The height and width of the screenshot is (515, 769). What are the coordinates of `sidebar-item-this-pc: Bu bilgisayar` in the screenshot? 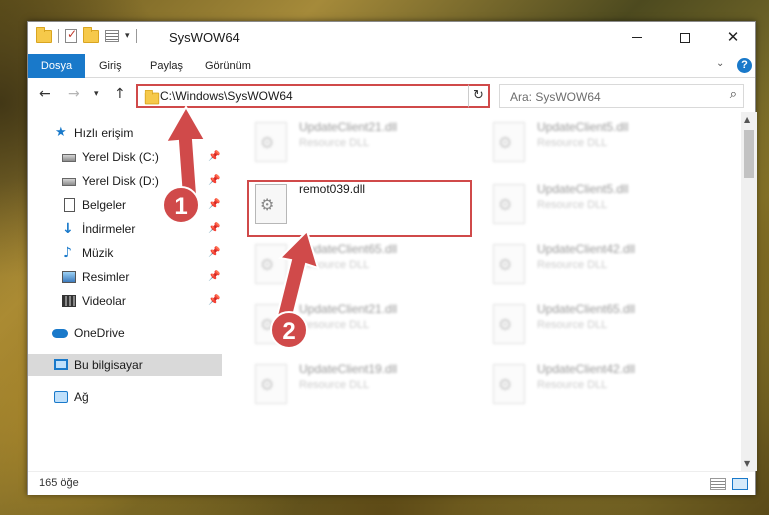 It's located at (125, 365).